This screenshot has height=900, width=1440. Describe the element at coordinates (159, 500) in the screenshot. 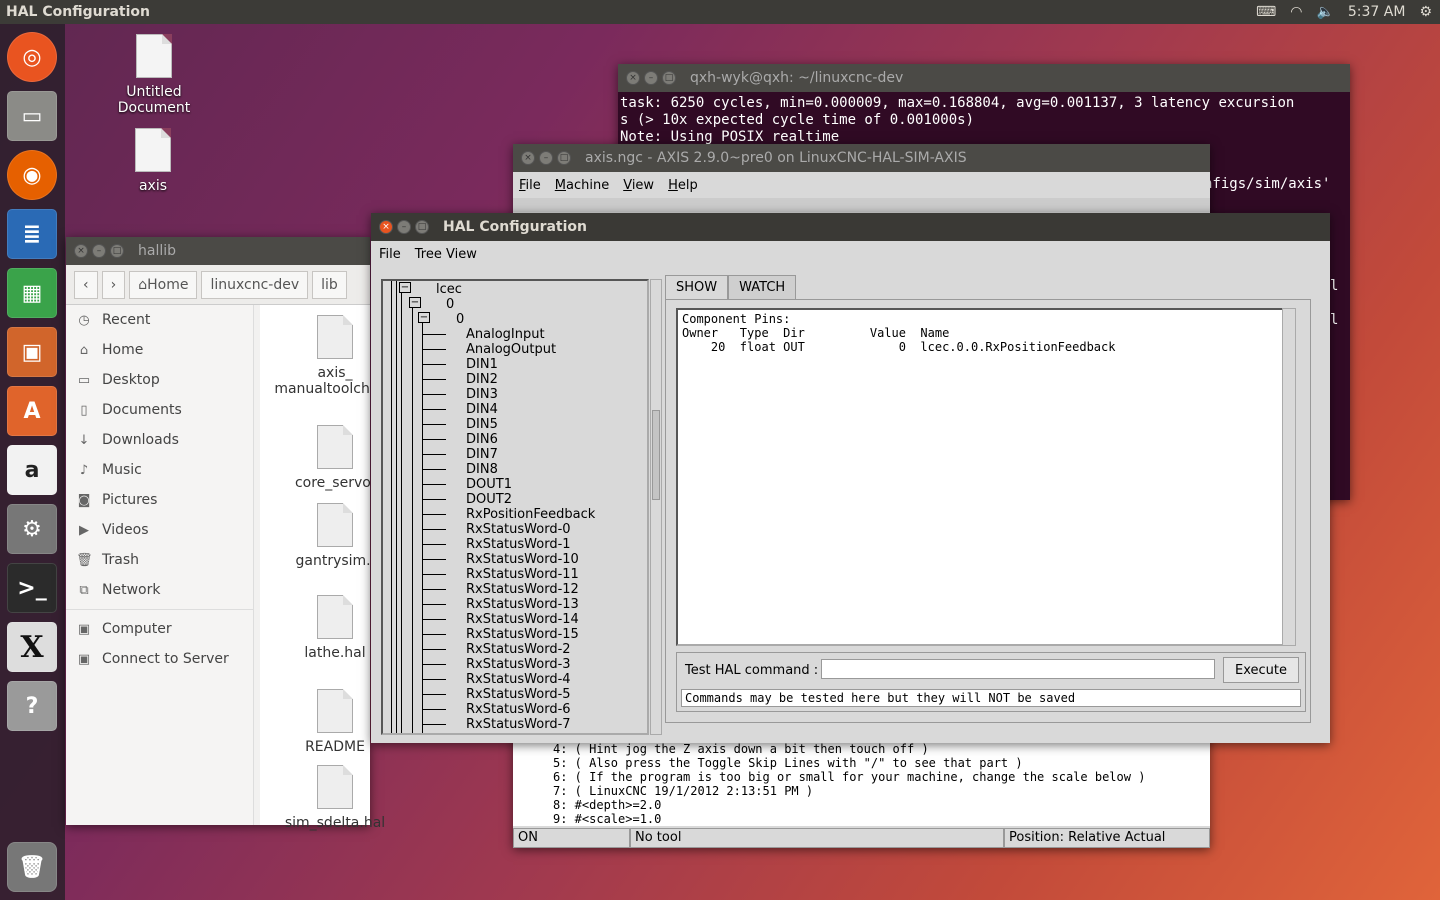

I see `sidebar-item-pictures: ◙ Pictures` at that location.